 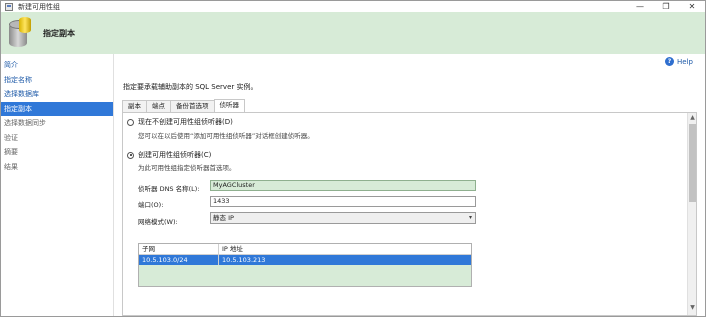 I want to click on dns-name-input: MyAGCluster, so click(x=343, y=185).